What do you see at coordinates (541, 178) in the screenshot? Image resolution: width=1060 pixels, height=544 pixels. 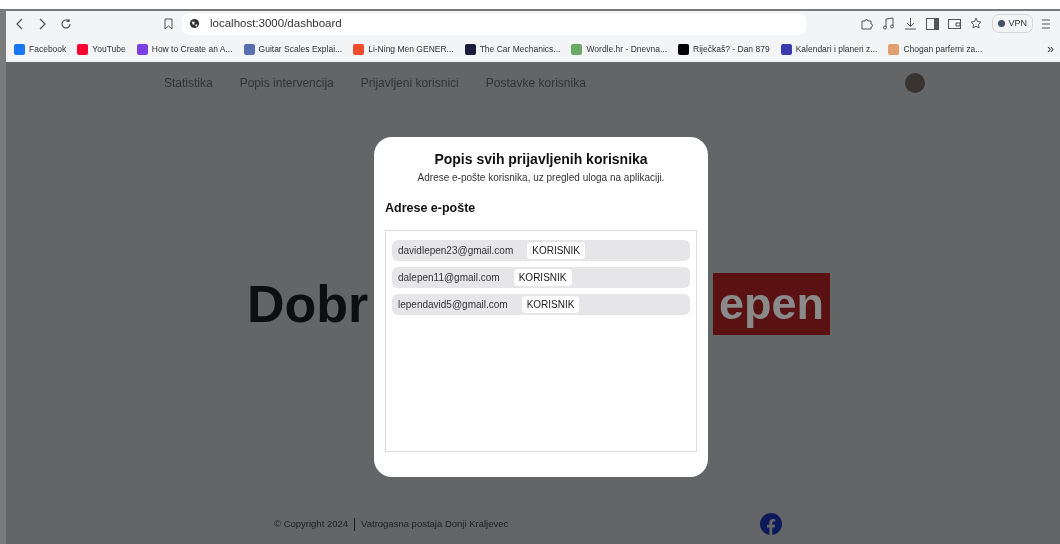 I see `modal-subtitle: Adrese e-pošte korisnika, uz pregled uloga na aplikaciji.` at bounding box center [541, 178].